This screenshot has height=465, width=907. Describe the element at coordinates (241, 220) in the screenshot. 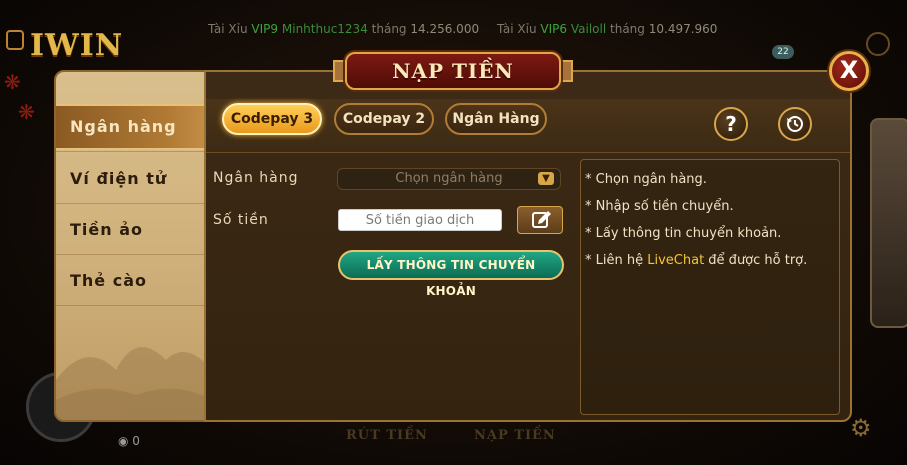

I see `amount-label: Số tiền` at that location.